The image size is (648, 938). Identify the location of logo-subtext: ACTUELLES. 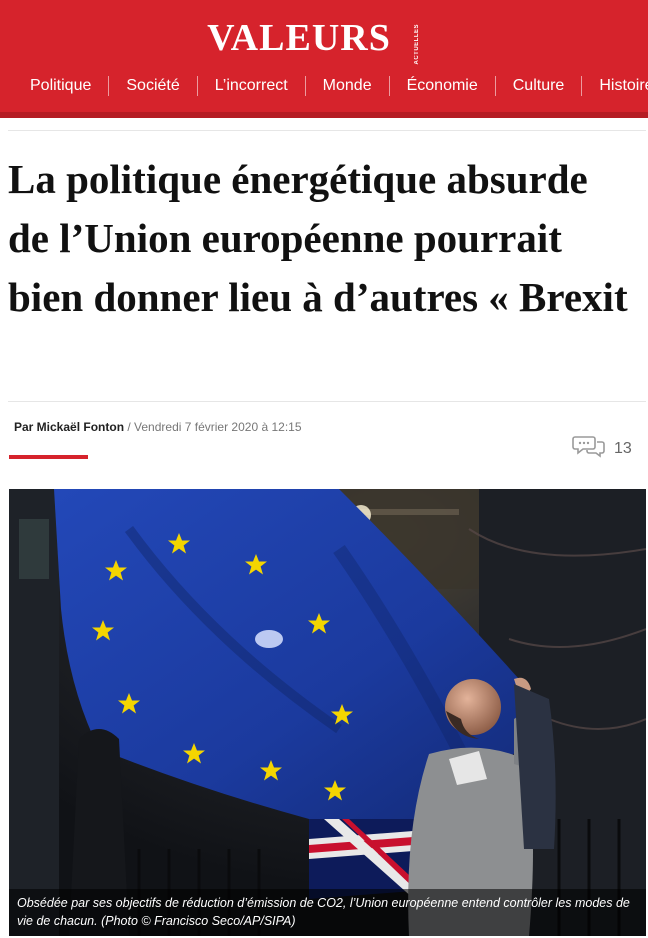
(416, 44).